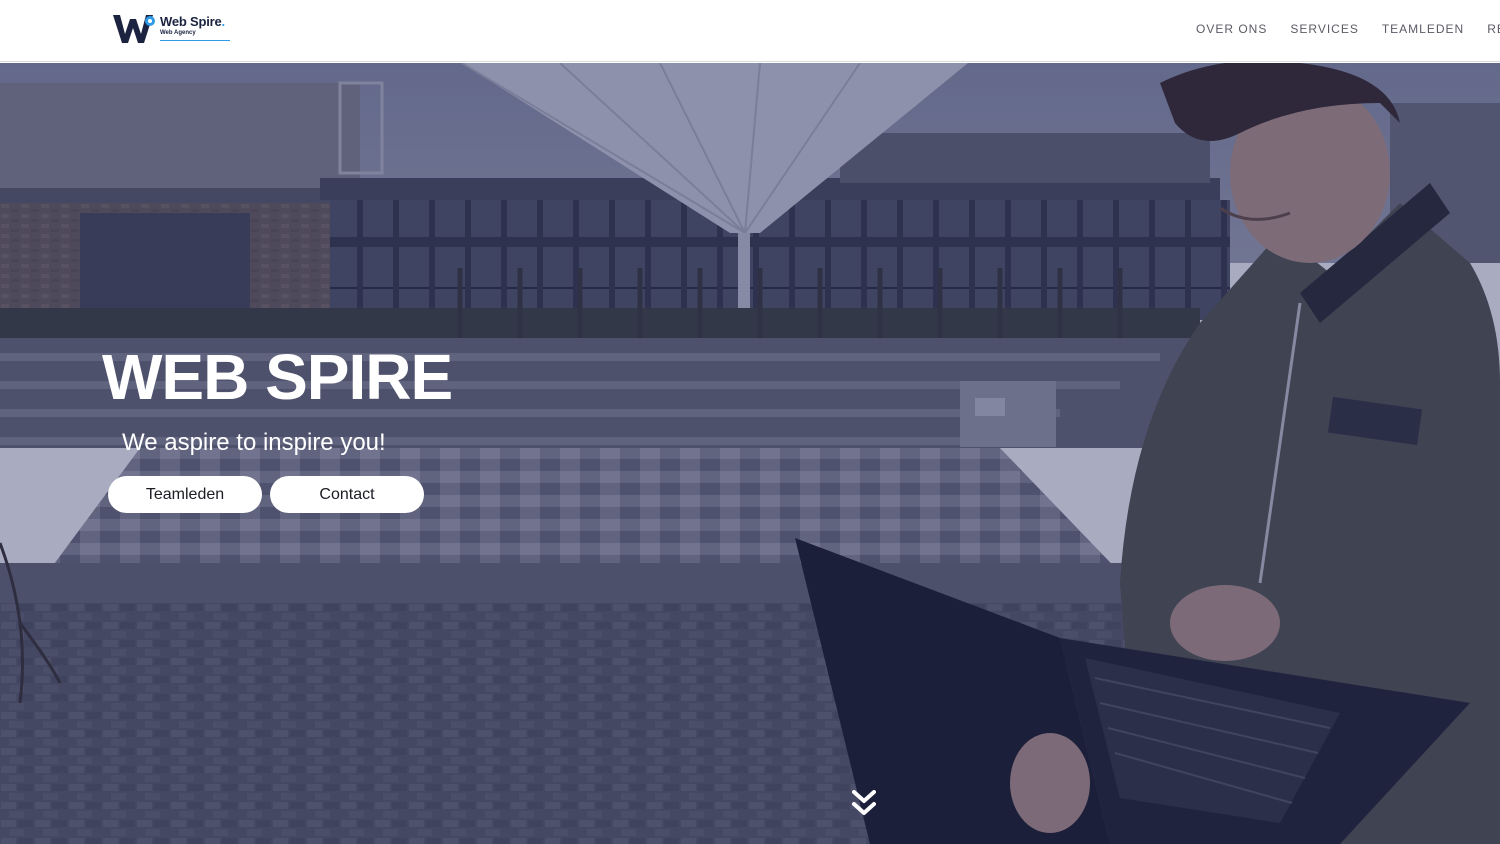 Image resolution: width=1500 pixels, height=844 pixels. Describe the element at coordinates (1423, 29) in the screenshot. I see `nav-item-teamleden: TEAMLEDEN` at that location.